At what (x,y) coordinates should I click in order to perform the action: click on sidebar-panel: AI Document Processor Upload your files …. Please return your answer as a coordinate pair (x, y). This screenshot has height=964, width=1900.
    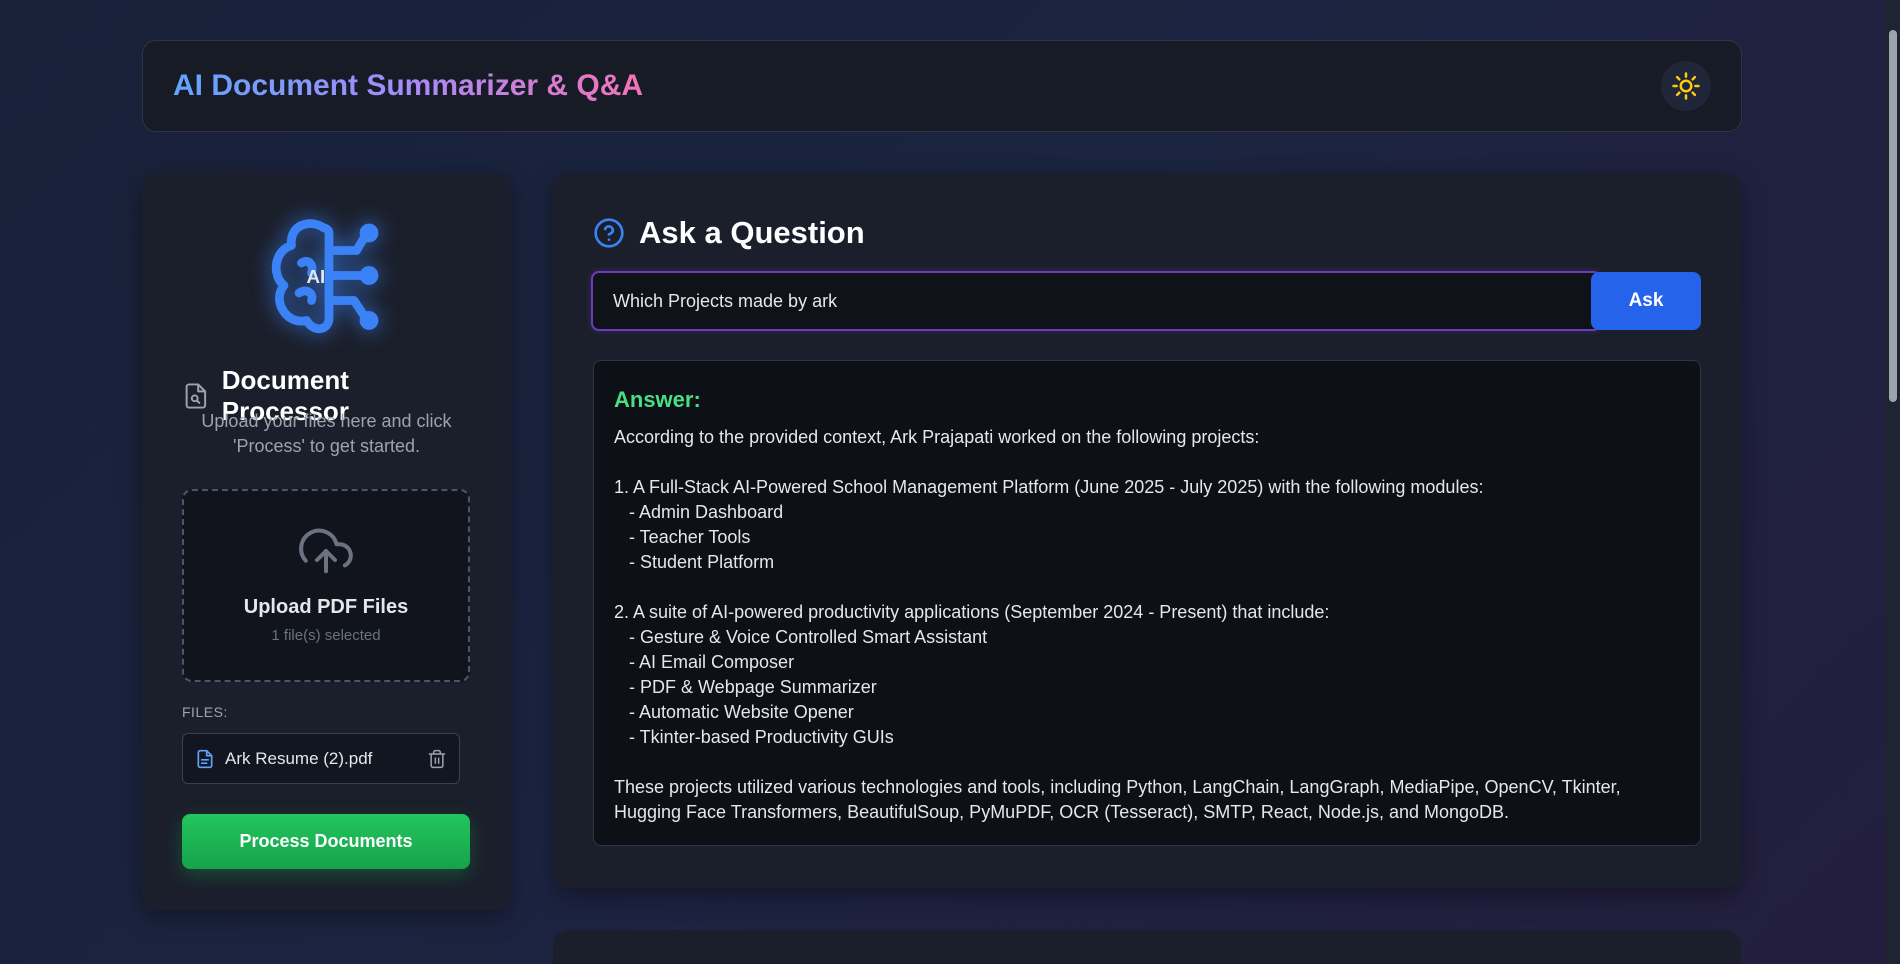
    Looking at the image, I should click on (326, 541).